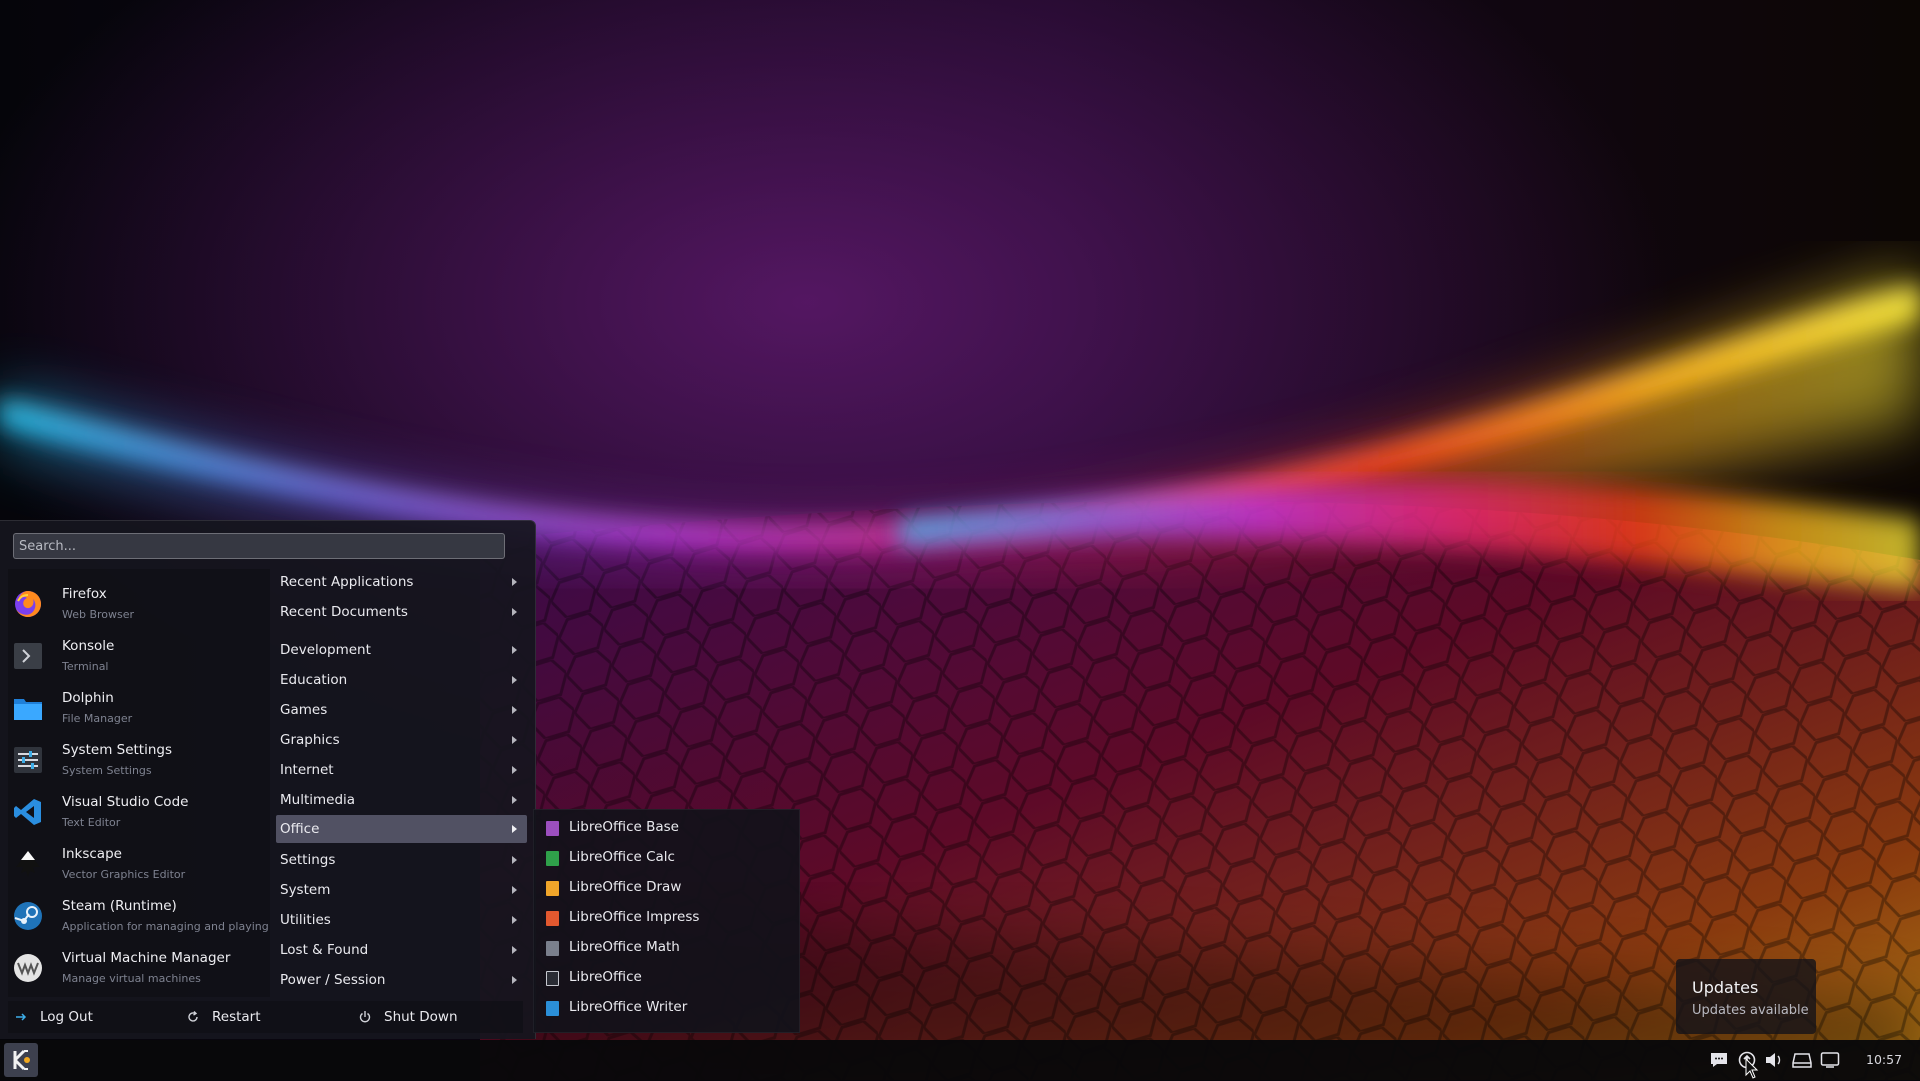 Image resolution: width=1920 pixels, height=1081 pixels. I want to click on menu-item-label: LibreOffice Calc, so click(622, 857).